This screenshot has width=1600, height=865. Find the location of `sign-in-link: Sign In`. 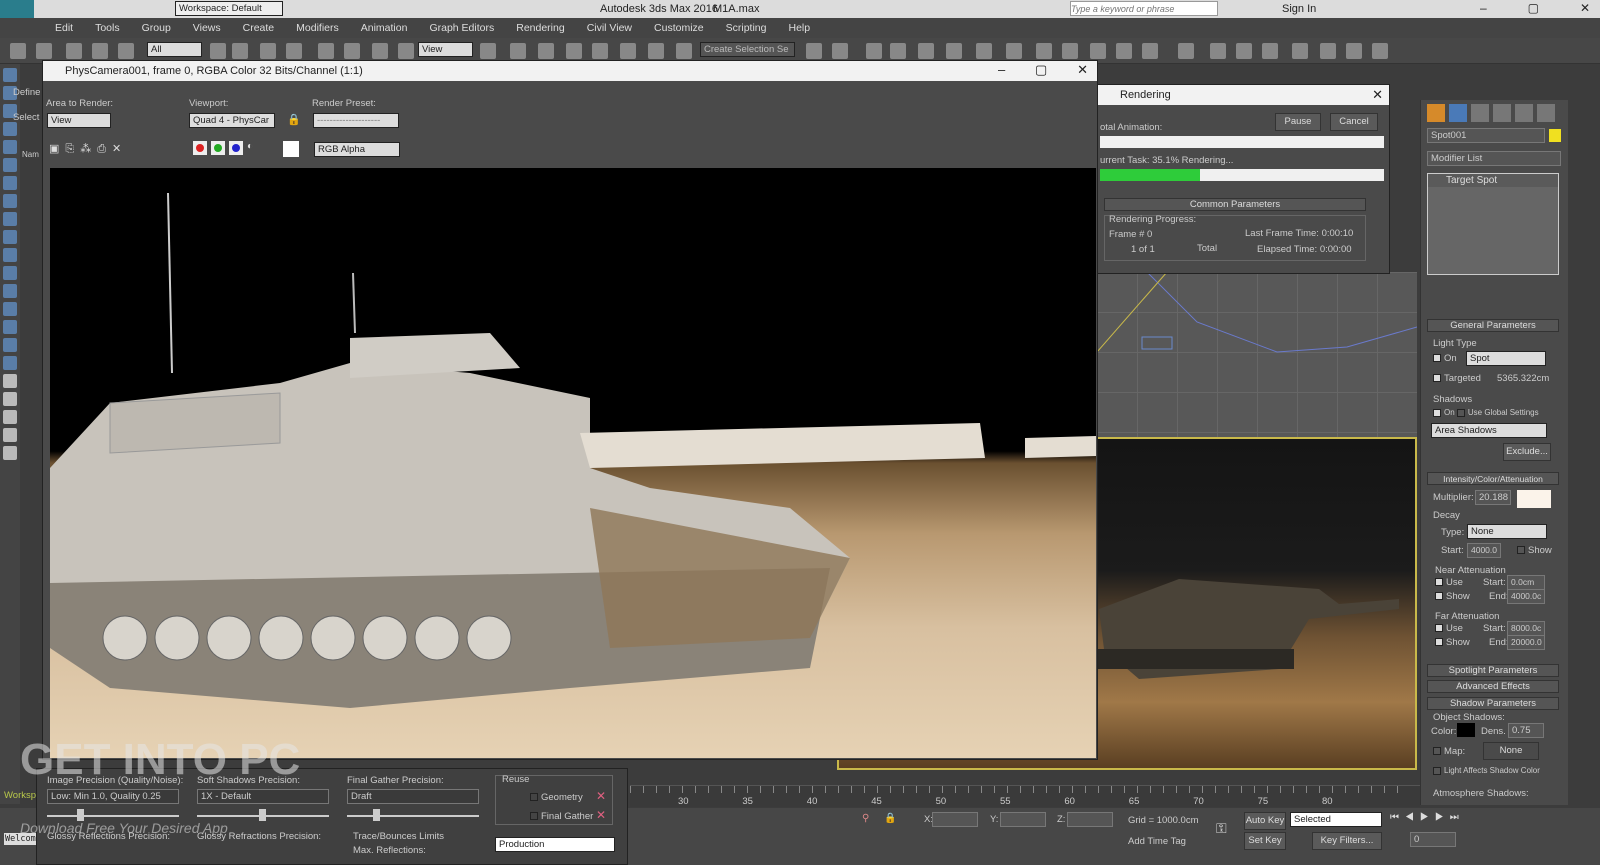

sign-in-link: Sign In is located at coordinates (1299, 9).